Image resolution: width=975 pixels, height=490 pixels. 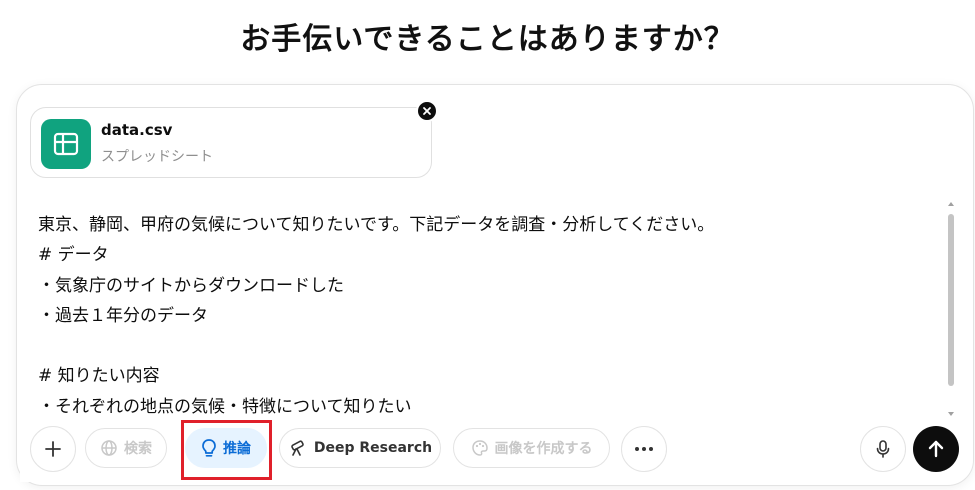 What do you see at coordinates (157, 157) in the screenshot?
I see `attachment-type: スプレッドシート` at bounding box center [157, 157].